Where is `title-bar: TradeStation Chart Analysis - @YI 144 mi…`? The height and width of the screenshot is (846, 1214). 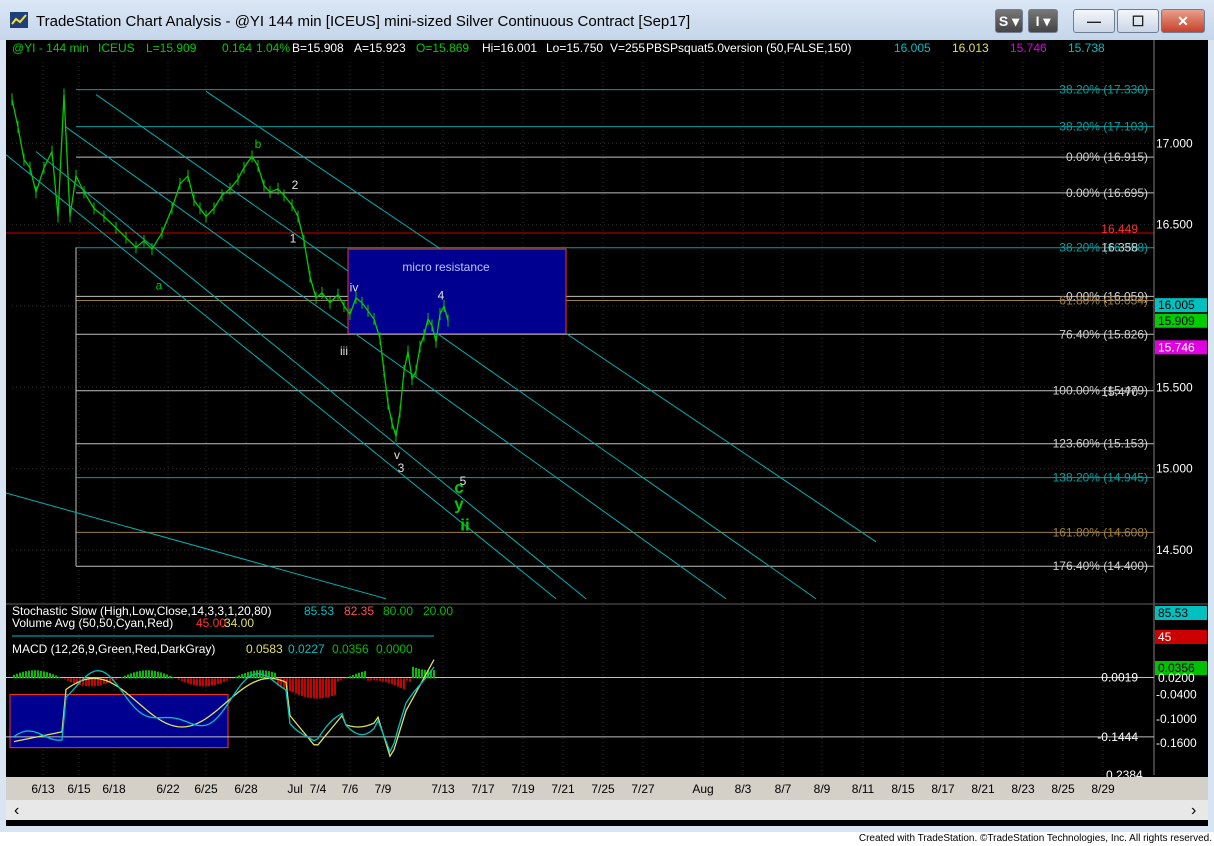 title-bar: TradeStation Chart Analysis - @YI 144 mi… is located at coordinates (607, 20).